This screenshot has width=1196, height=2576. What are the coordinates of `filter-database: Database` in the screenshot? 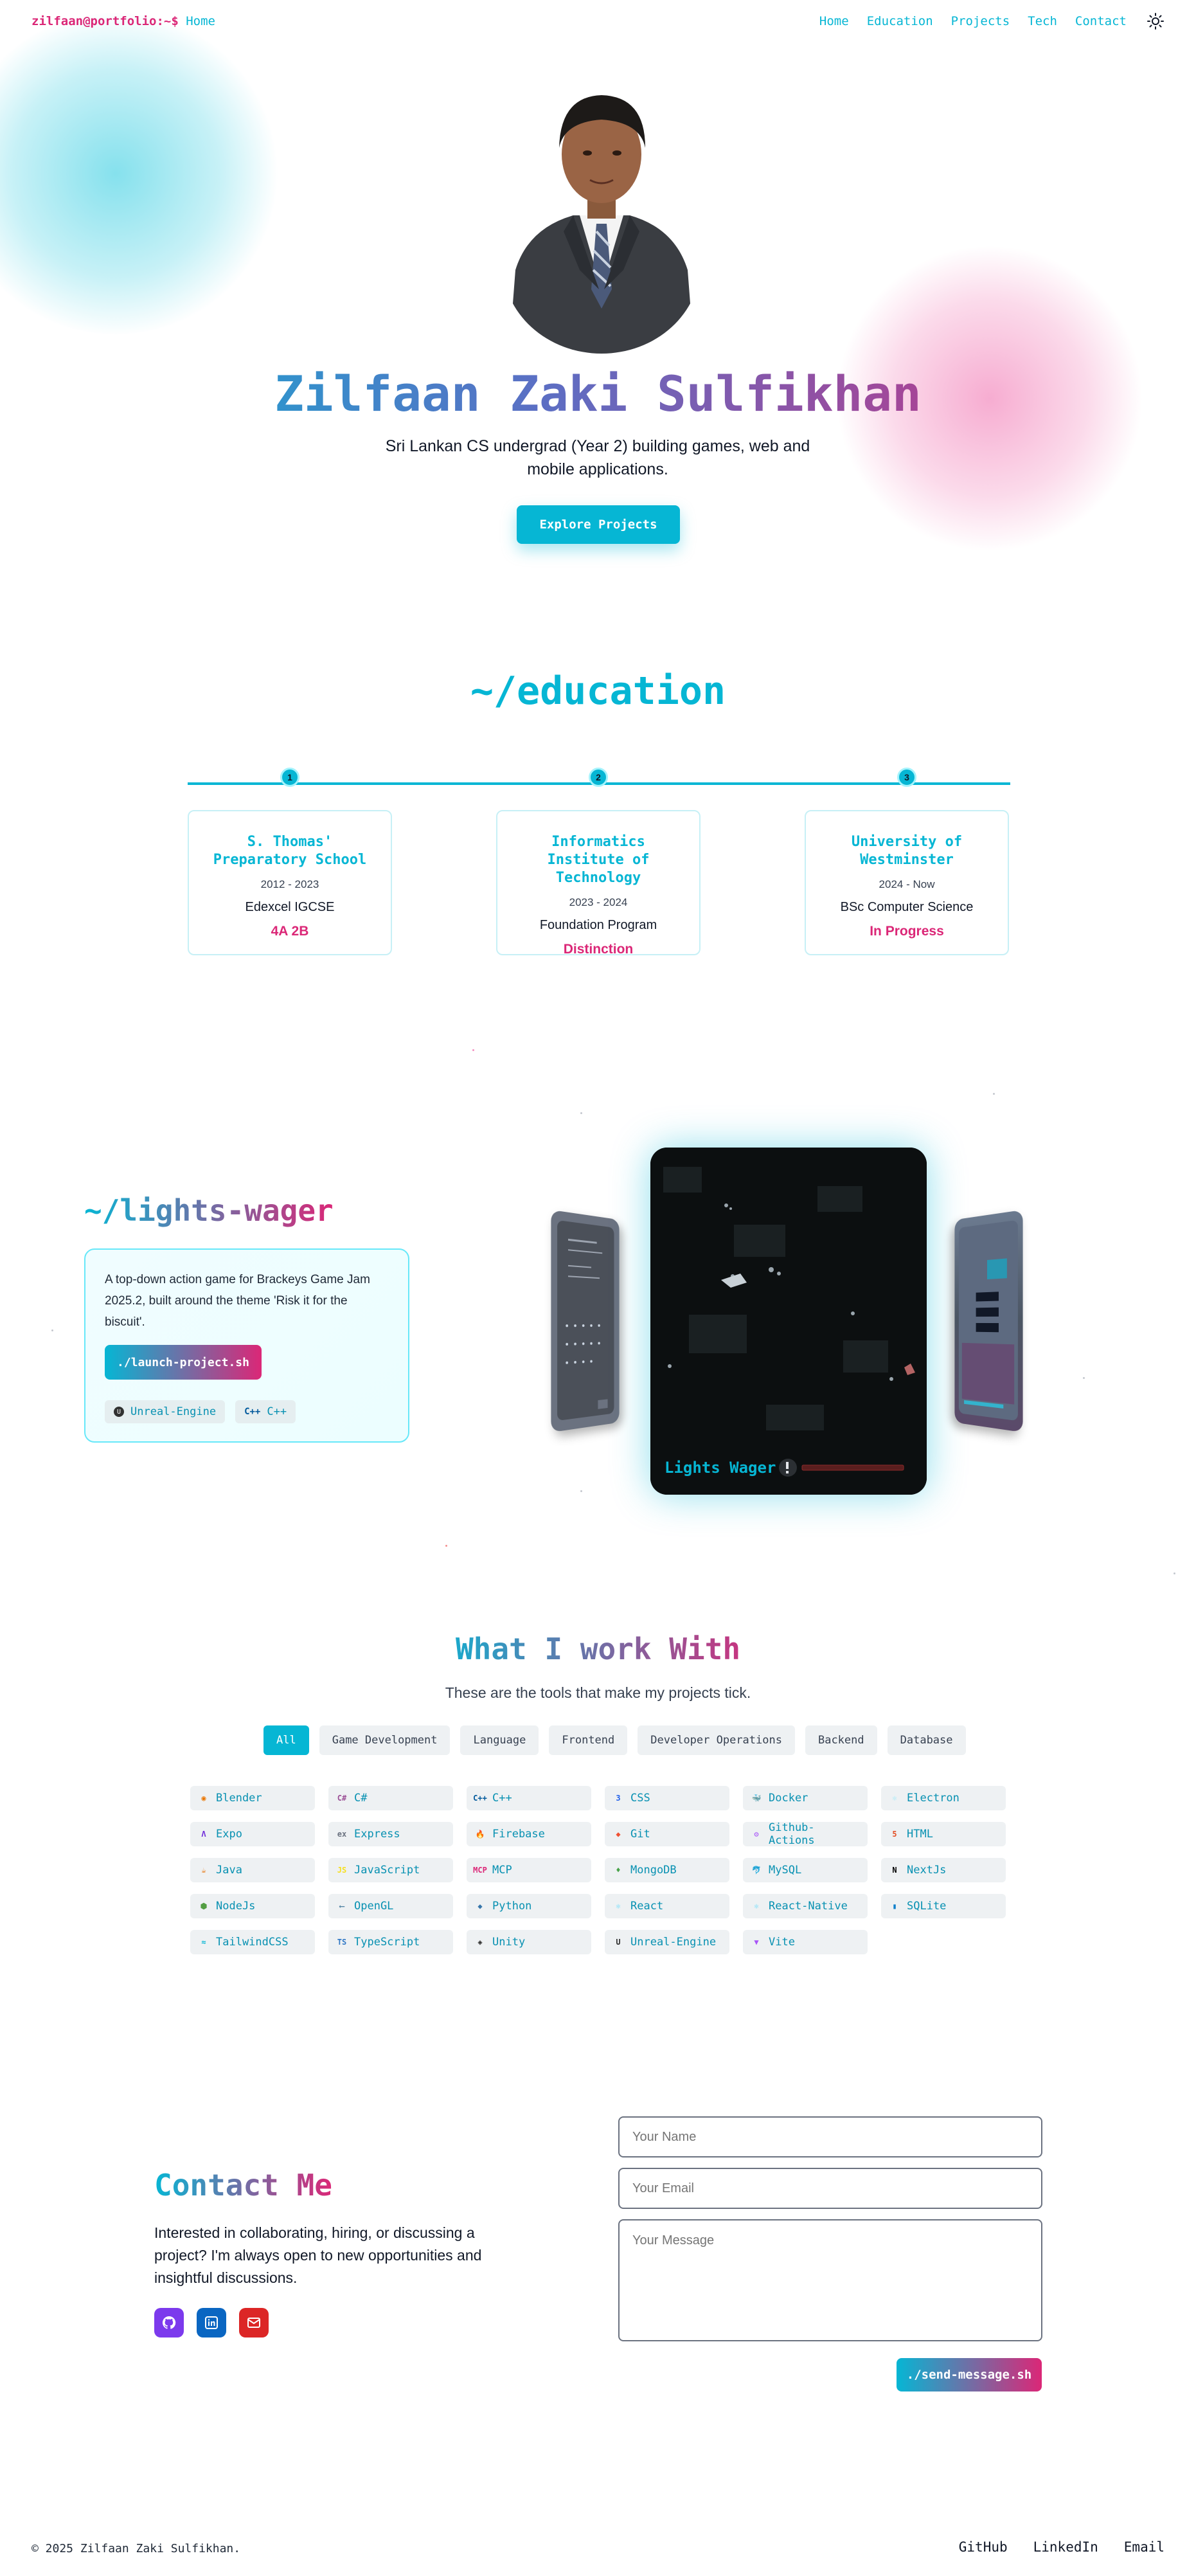 It's located at (927, 1740).